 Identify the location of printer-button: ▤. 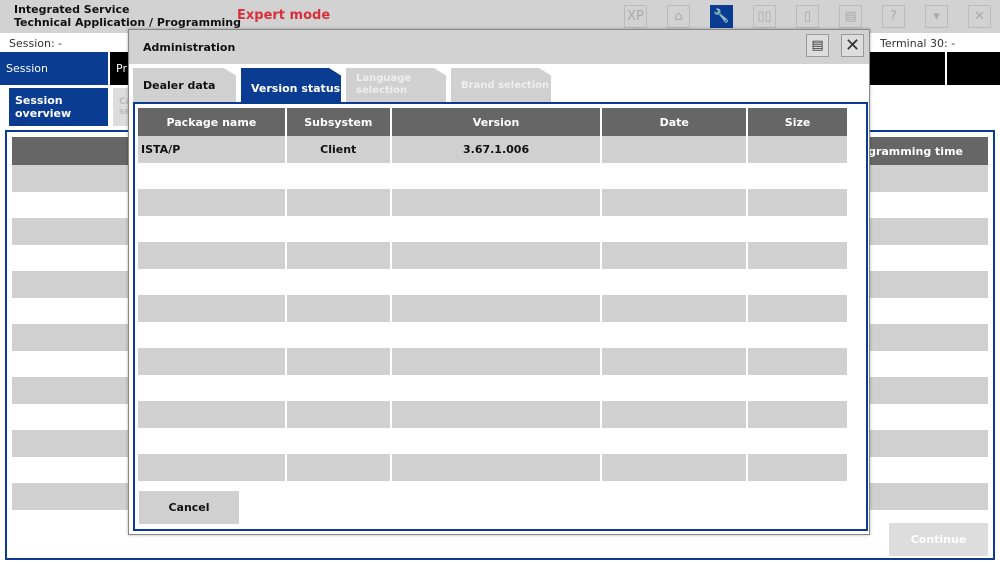
(850, 16).